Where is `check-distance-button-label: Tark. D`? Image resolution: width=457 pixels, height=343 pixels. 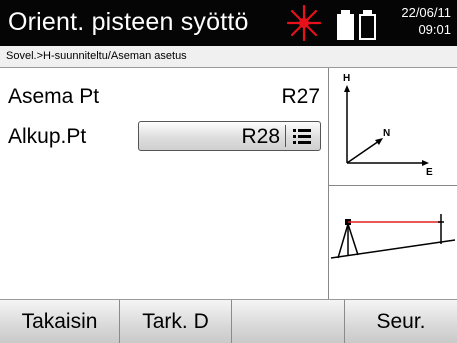 check-distance-button-label: Tark. D is located at coordinates (175, 321).